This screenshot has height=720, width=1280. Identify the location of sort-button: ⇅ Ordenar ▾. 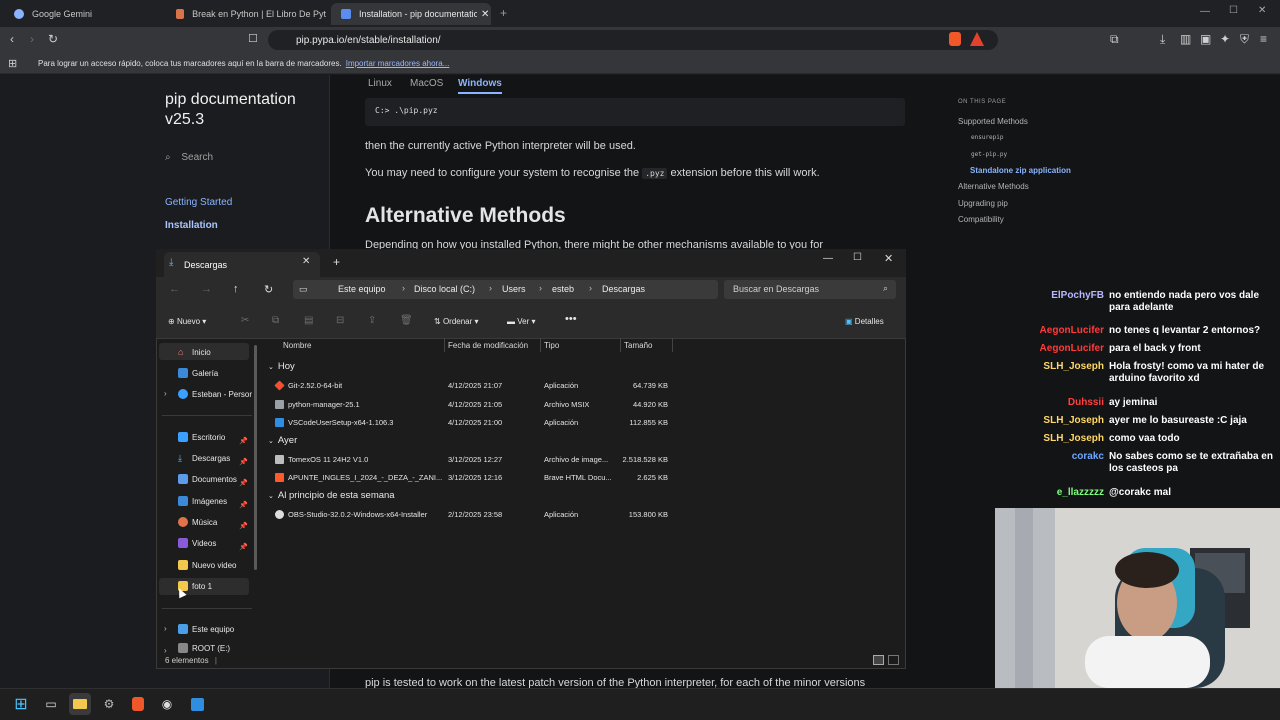
(456, 321).